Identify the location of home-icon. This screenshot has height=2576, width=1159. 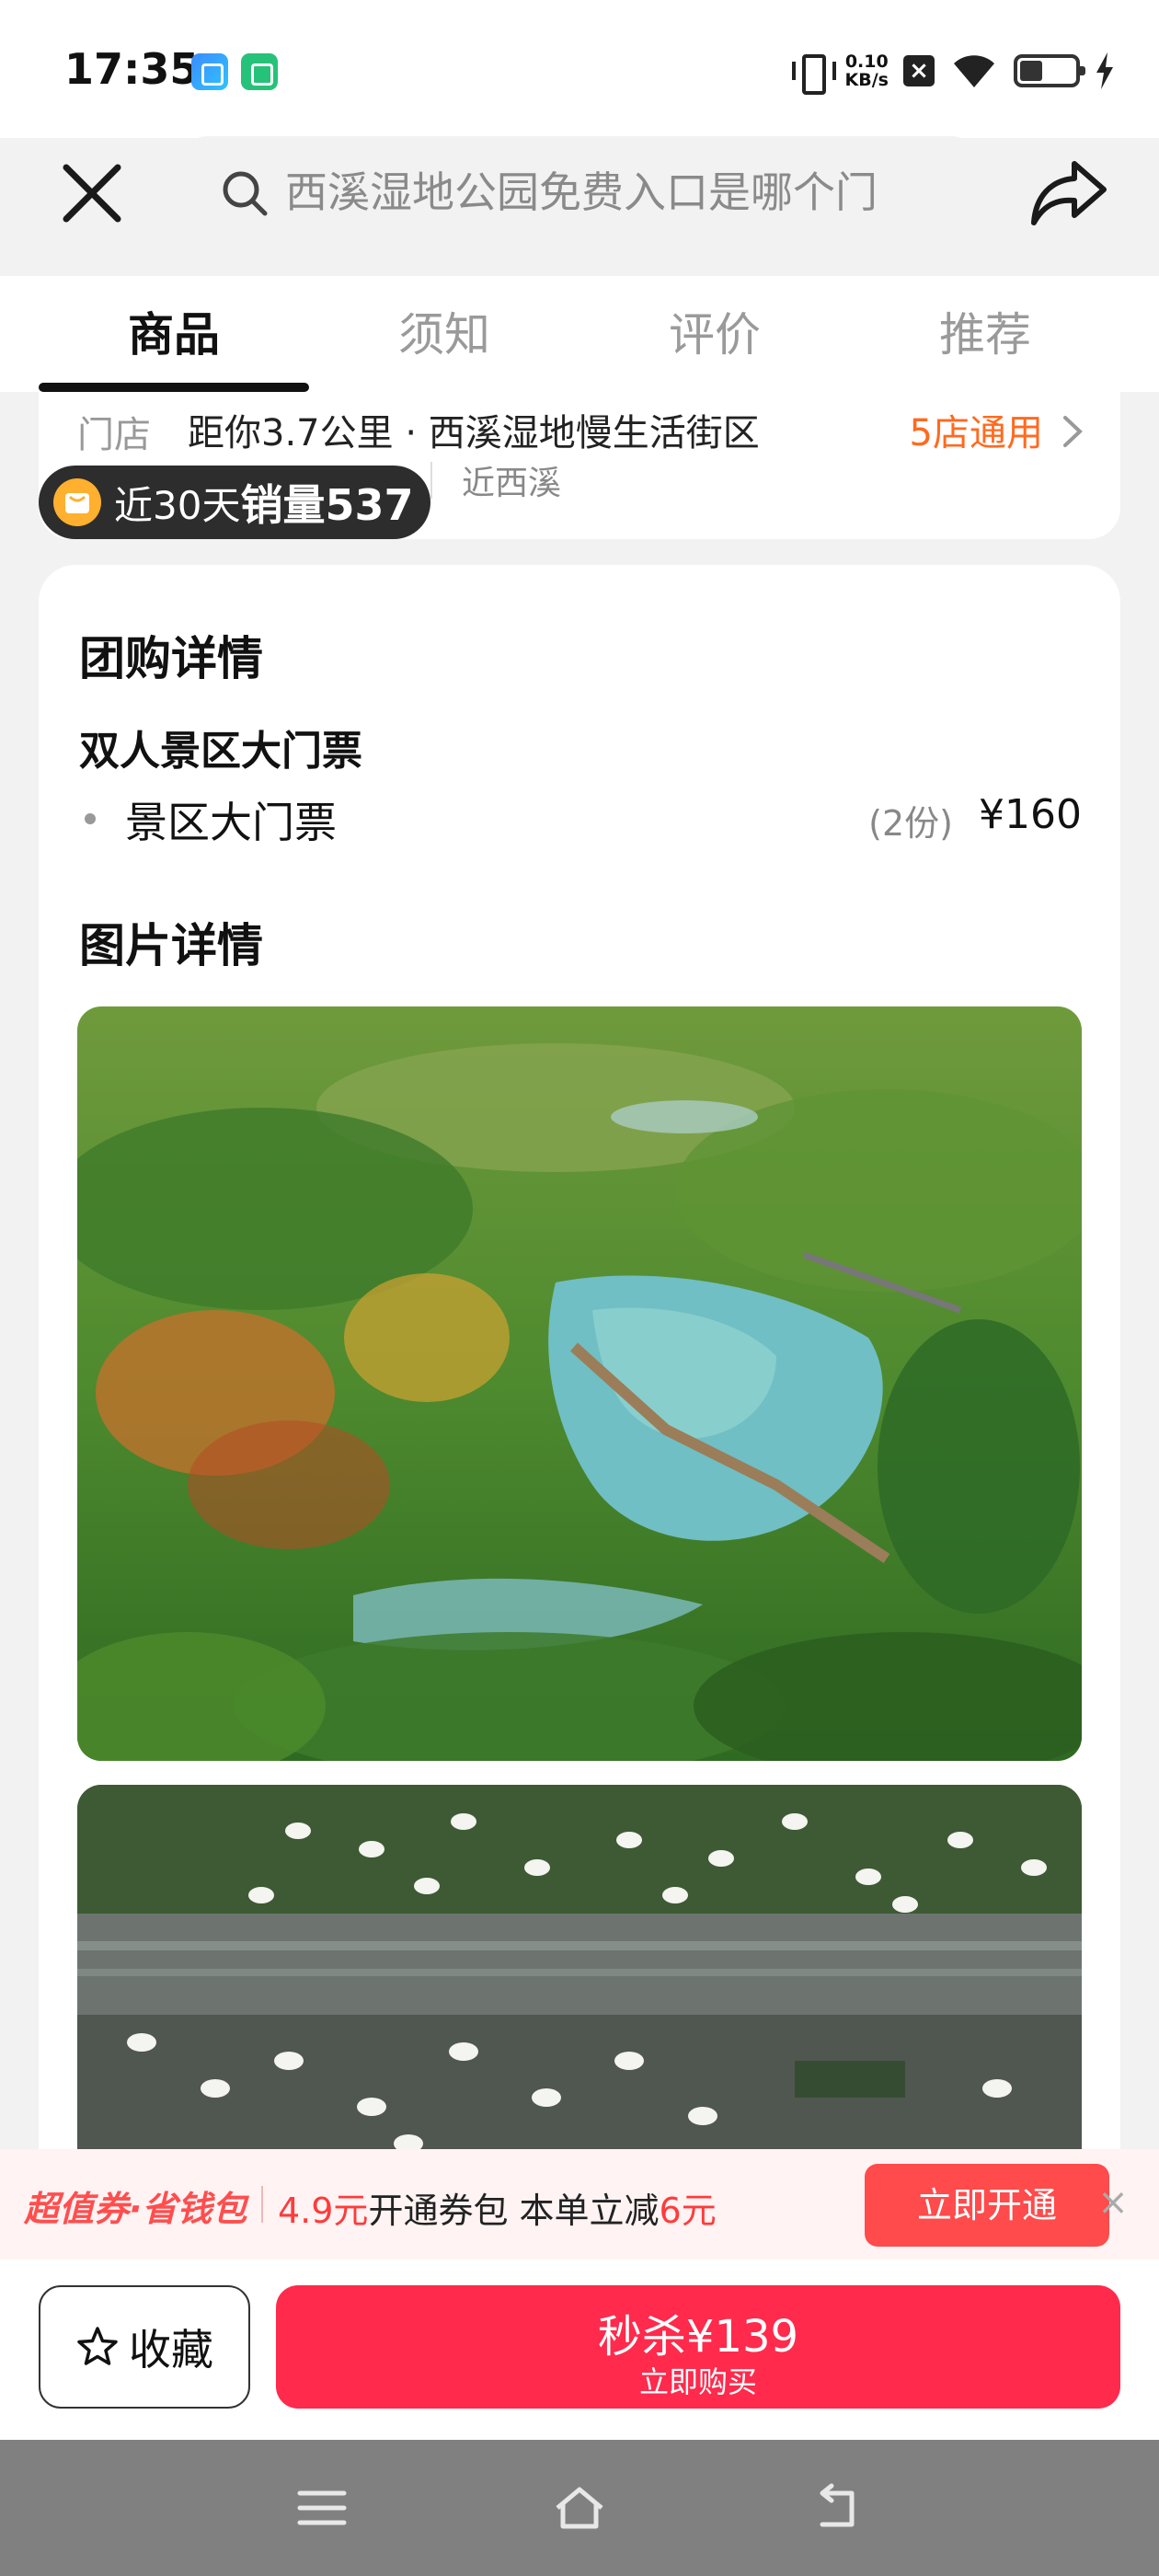
(579, 2508).